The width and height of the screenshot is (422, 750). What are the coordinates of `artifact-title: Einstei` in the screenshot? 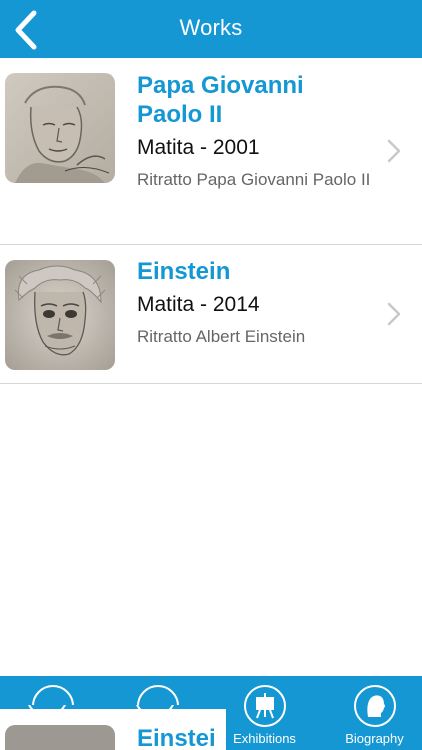 It's located at (176, 737).